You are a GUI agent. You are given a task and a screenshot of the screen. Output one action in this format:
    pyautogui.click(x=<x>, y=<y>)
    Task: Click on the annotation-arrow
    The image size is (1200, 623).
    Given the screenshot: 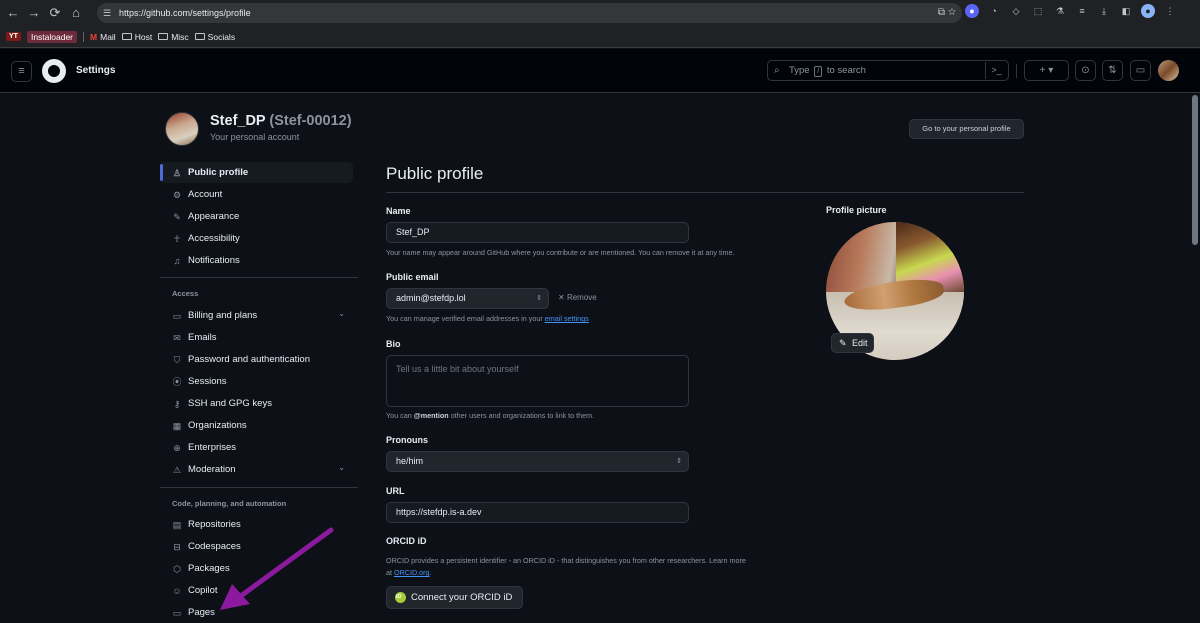 What is the action you would take?
    pyautogui.click(x=277, y=568)
    